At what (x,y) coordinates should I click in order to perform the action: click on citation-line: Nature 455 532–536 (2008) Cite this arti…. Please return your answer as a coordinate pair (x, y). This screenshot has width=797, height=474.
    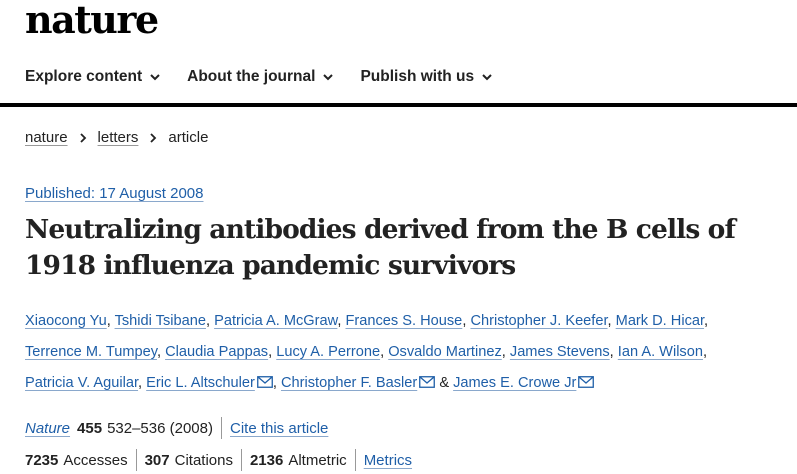
    Looking at the image, I should click on (176, 428).